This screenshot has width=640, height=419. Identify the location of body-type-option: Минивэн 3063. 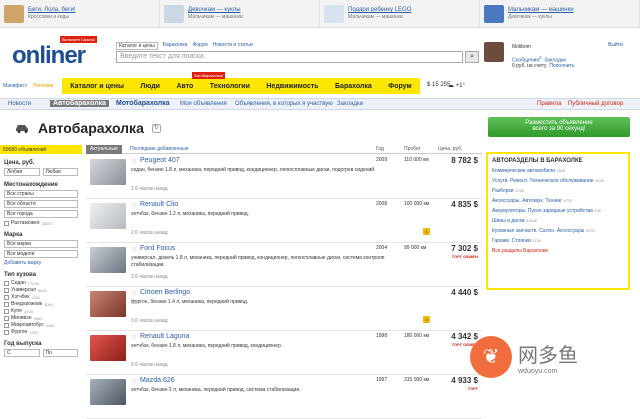
(41, 318).